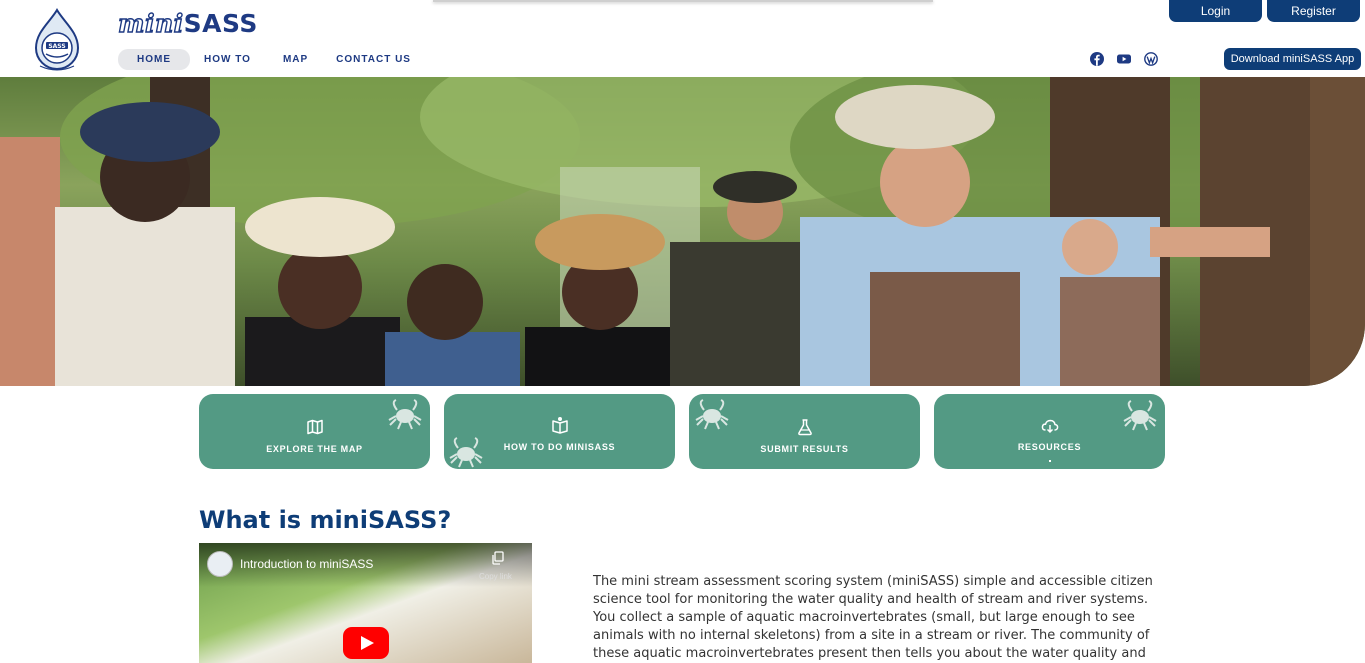  What do you see at coordinates (306, 564) in the screenshot?
I see `video-title: Introduction to miniSASS` at bounding box center [306, 564].